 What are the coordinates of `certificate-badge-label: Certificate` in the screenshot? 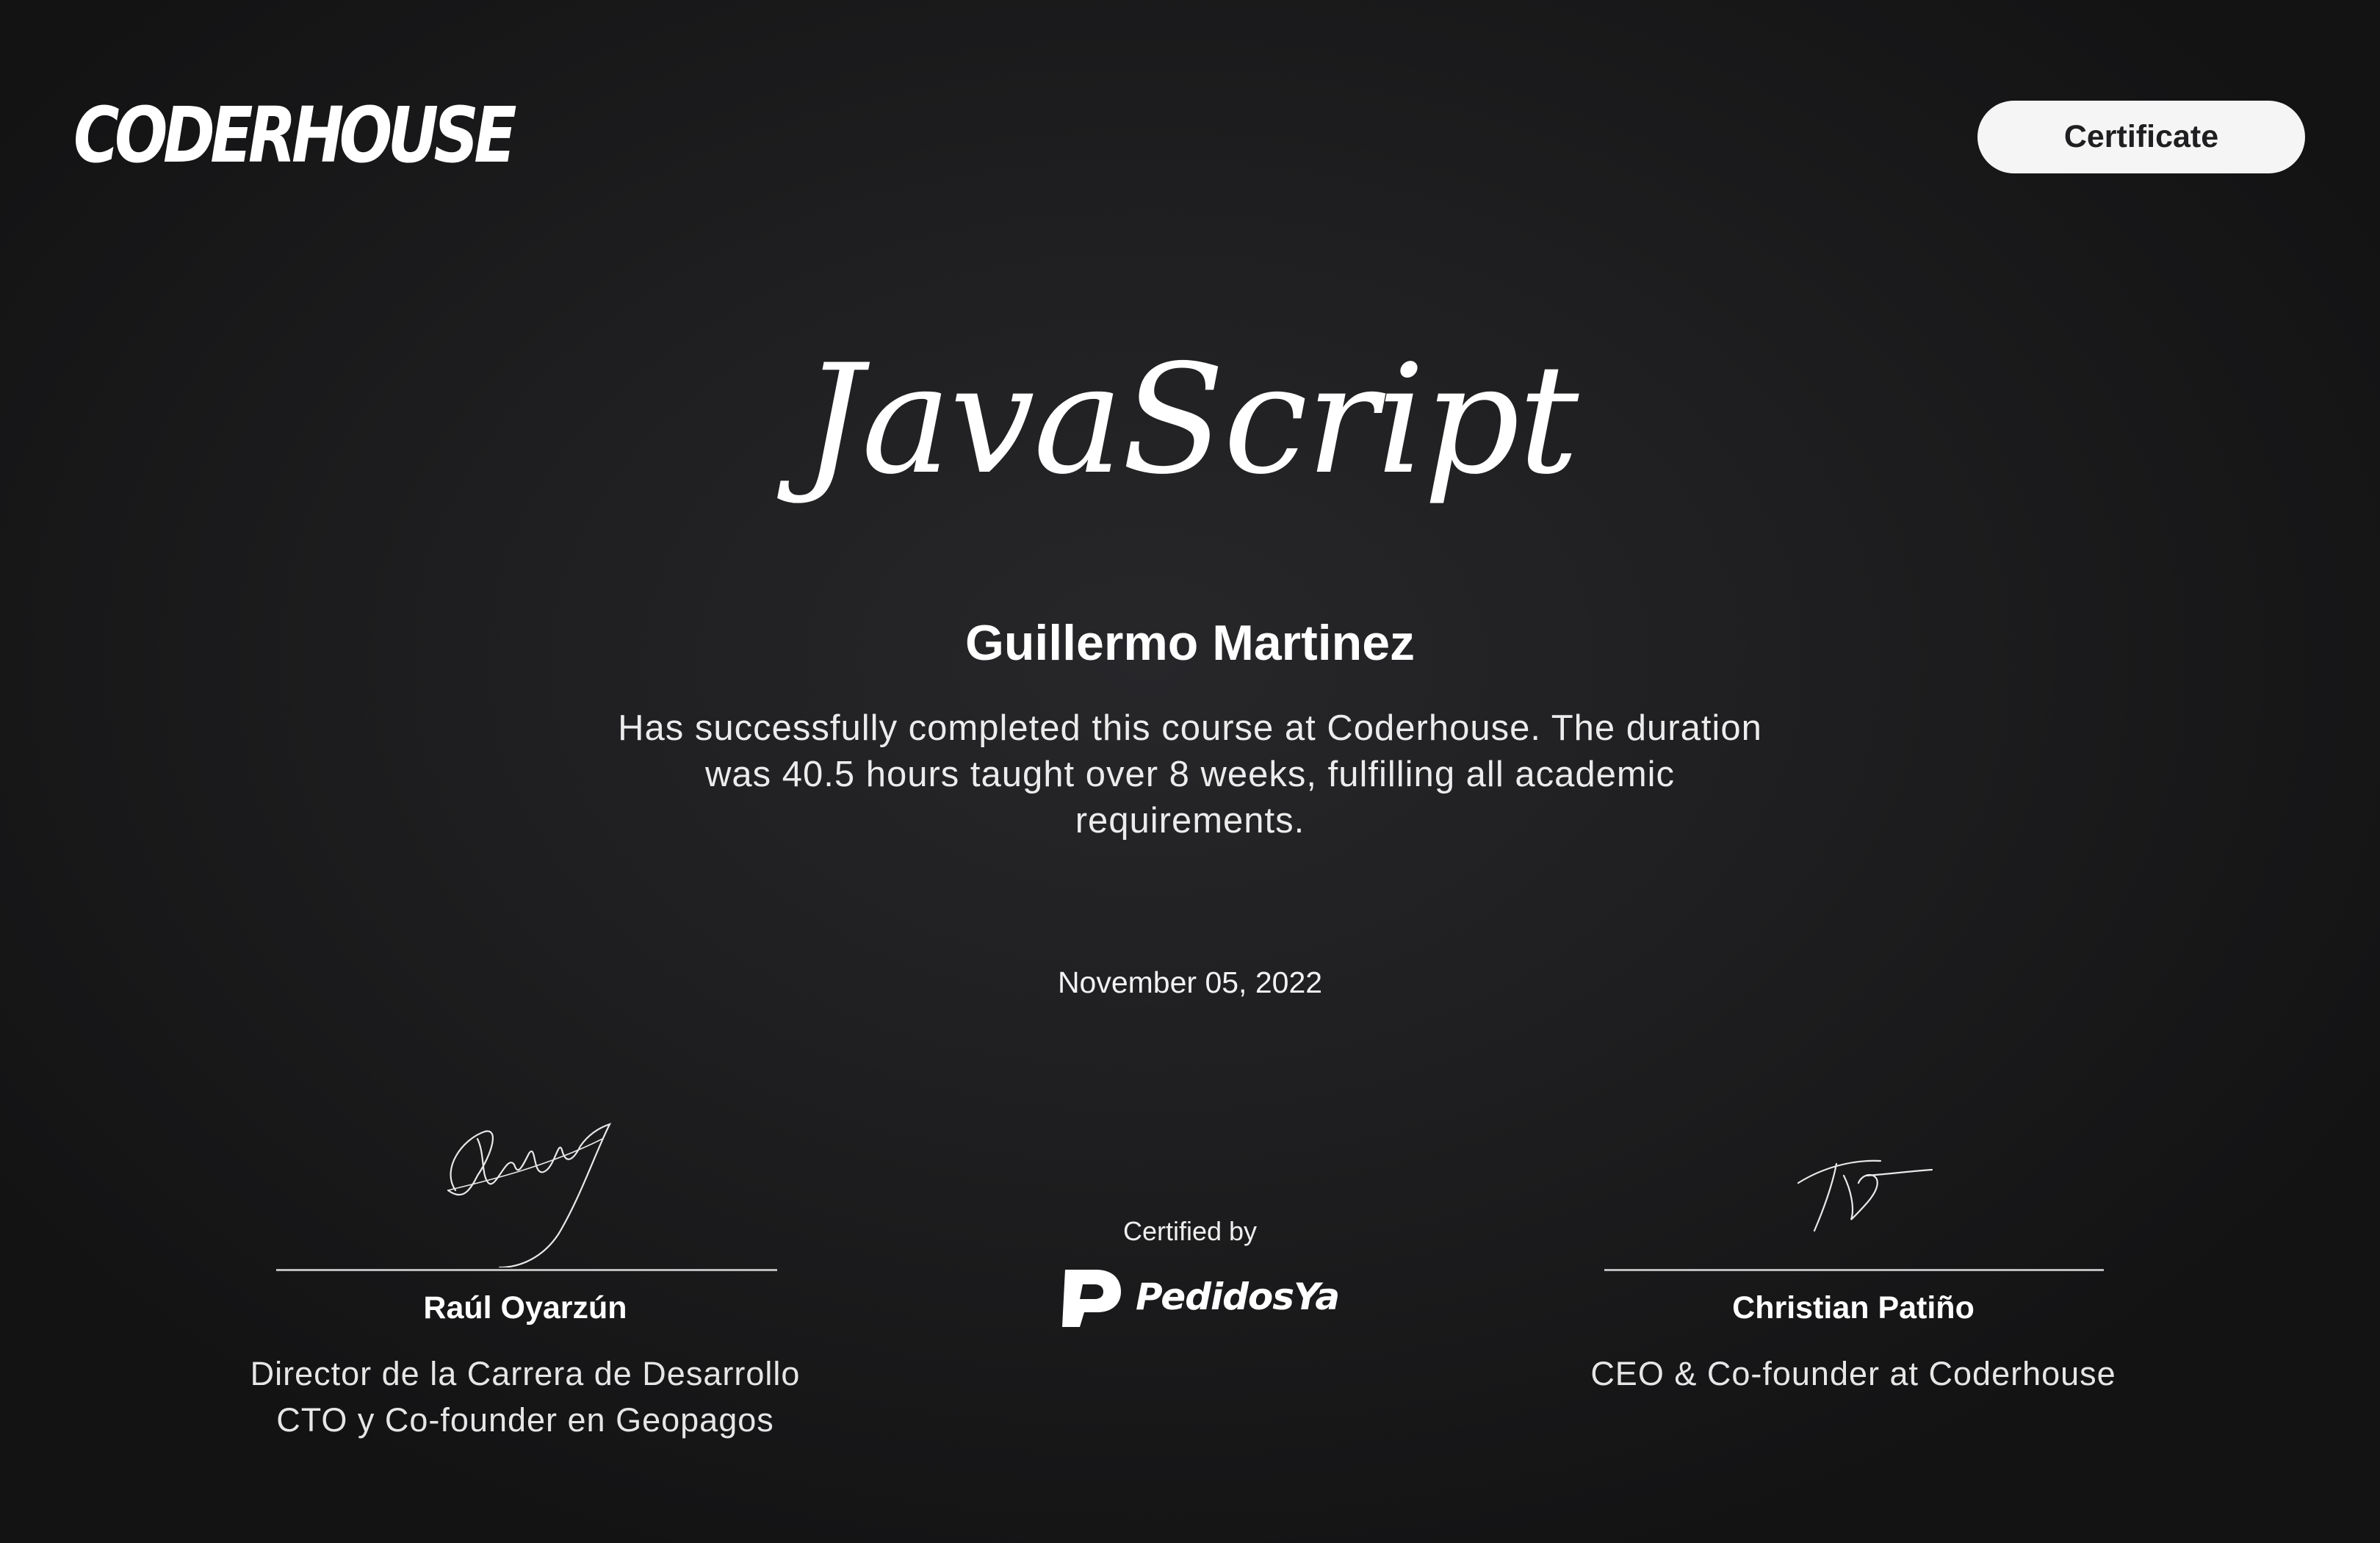 It's located at (2141, 136).